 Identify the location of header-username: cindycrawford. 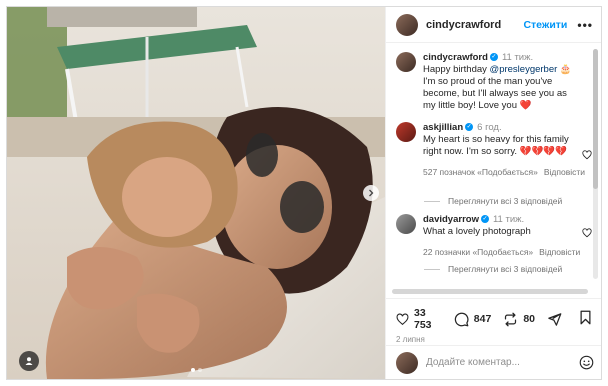
(474, 25).